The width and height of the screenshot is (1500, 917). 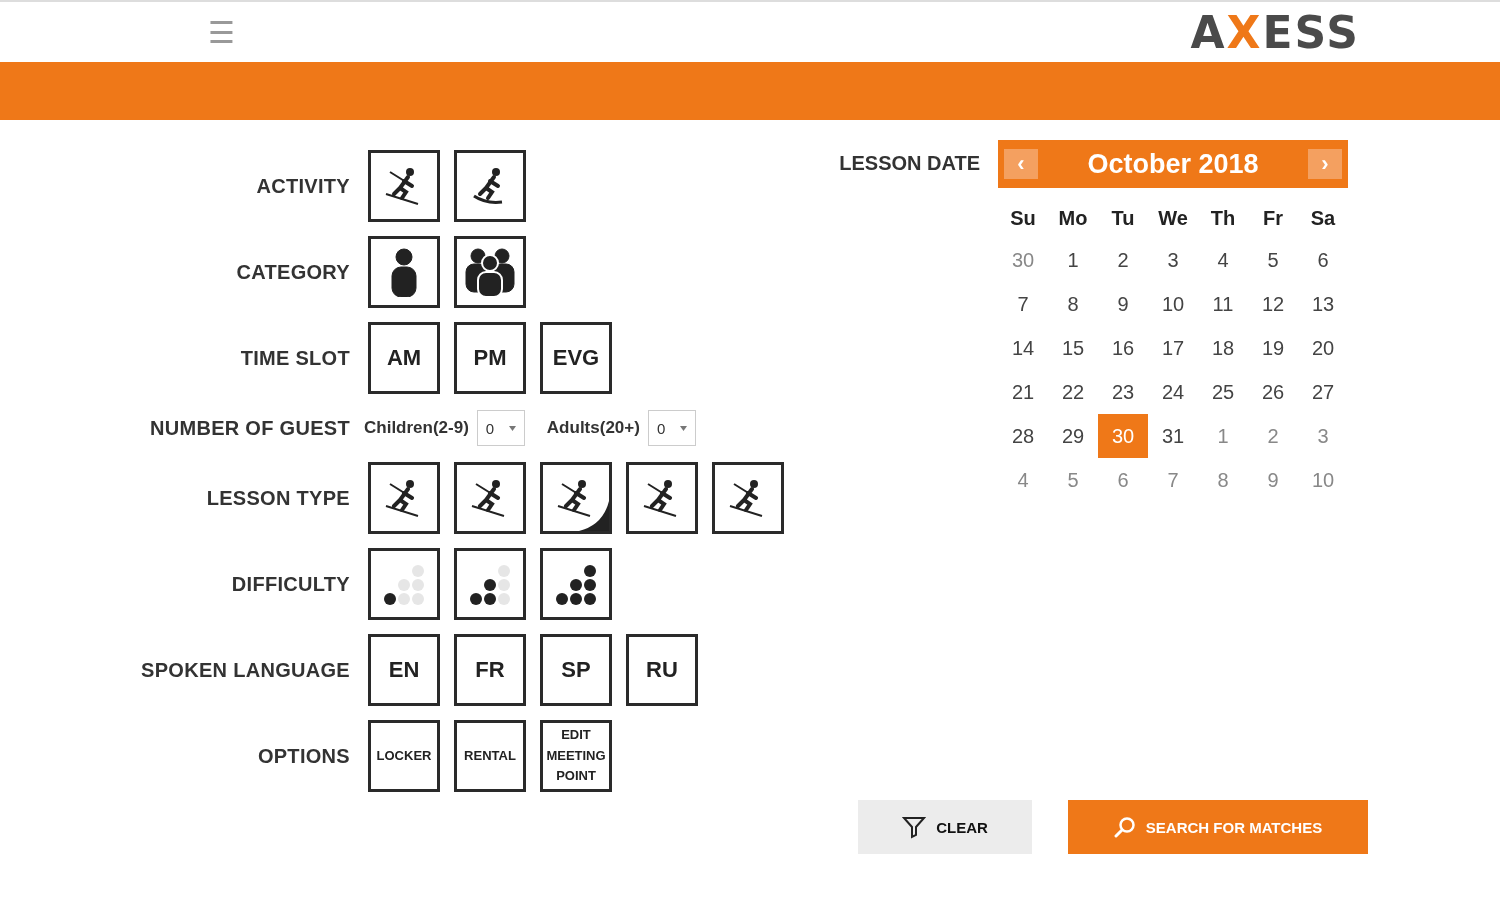 What do you see at coordinates (1124, 827) in the screenshot?
I see `search-icon` at bounding box center [1124, 827].